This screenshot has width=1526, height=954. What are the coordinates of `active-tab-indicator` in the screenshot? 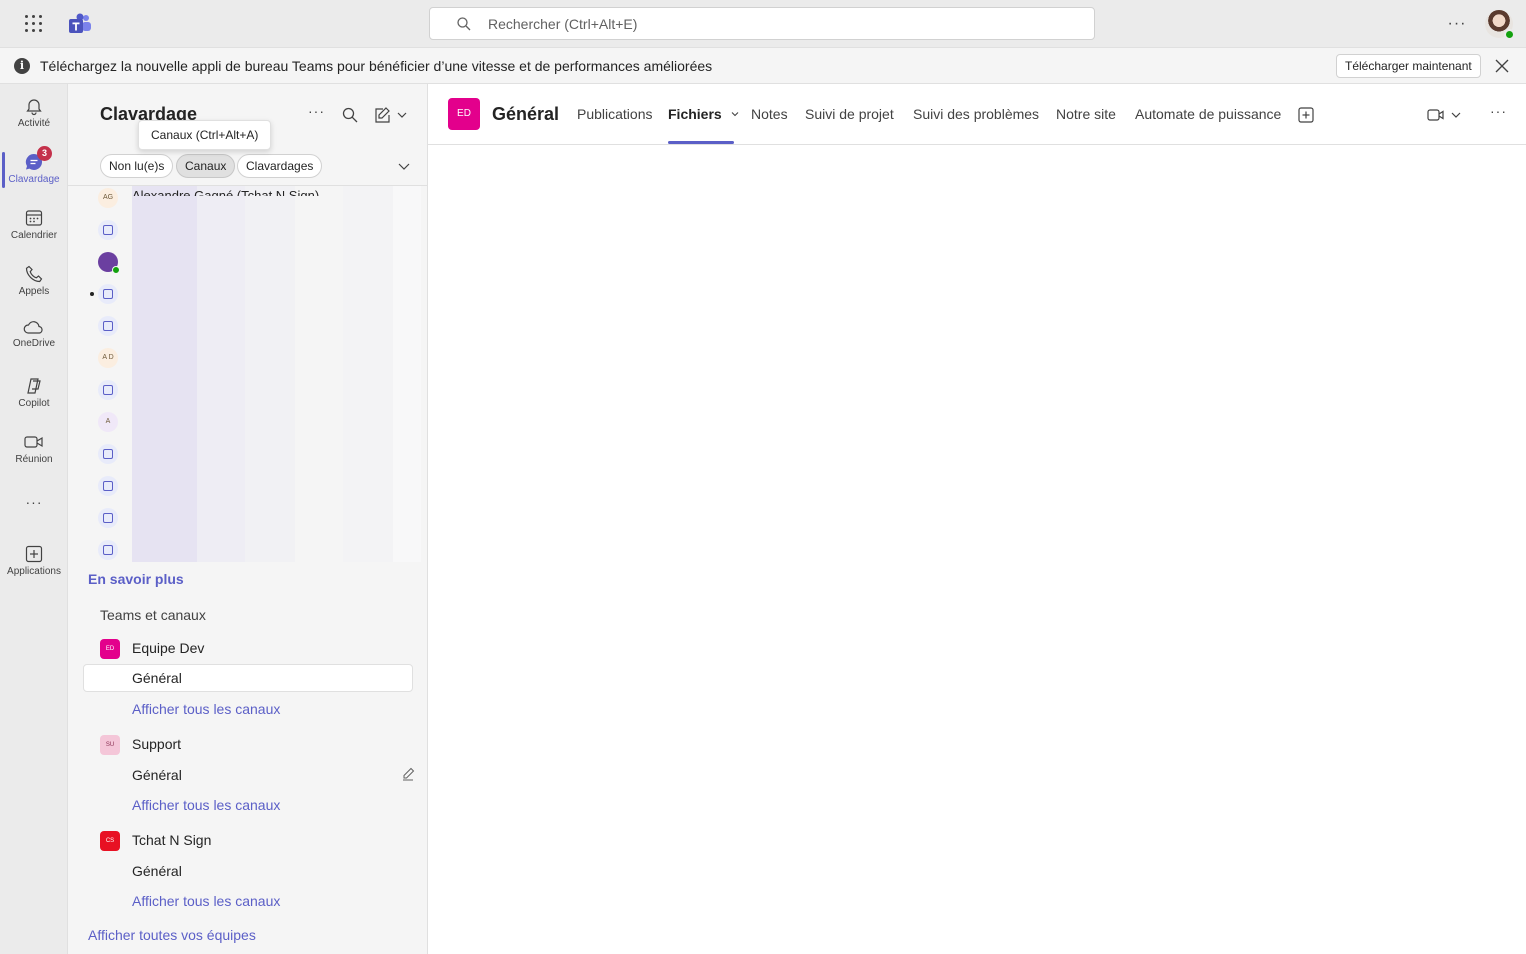 It's located at (701, 142).